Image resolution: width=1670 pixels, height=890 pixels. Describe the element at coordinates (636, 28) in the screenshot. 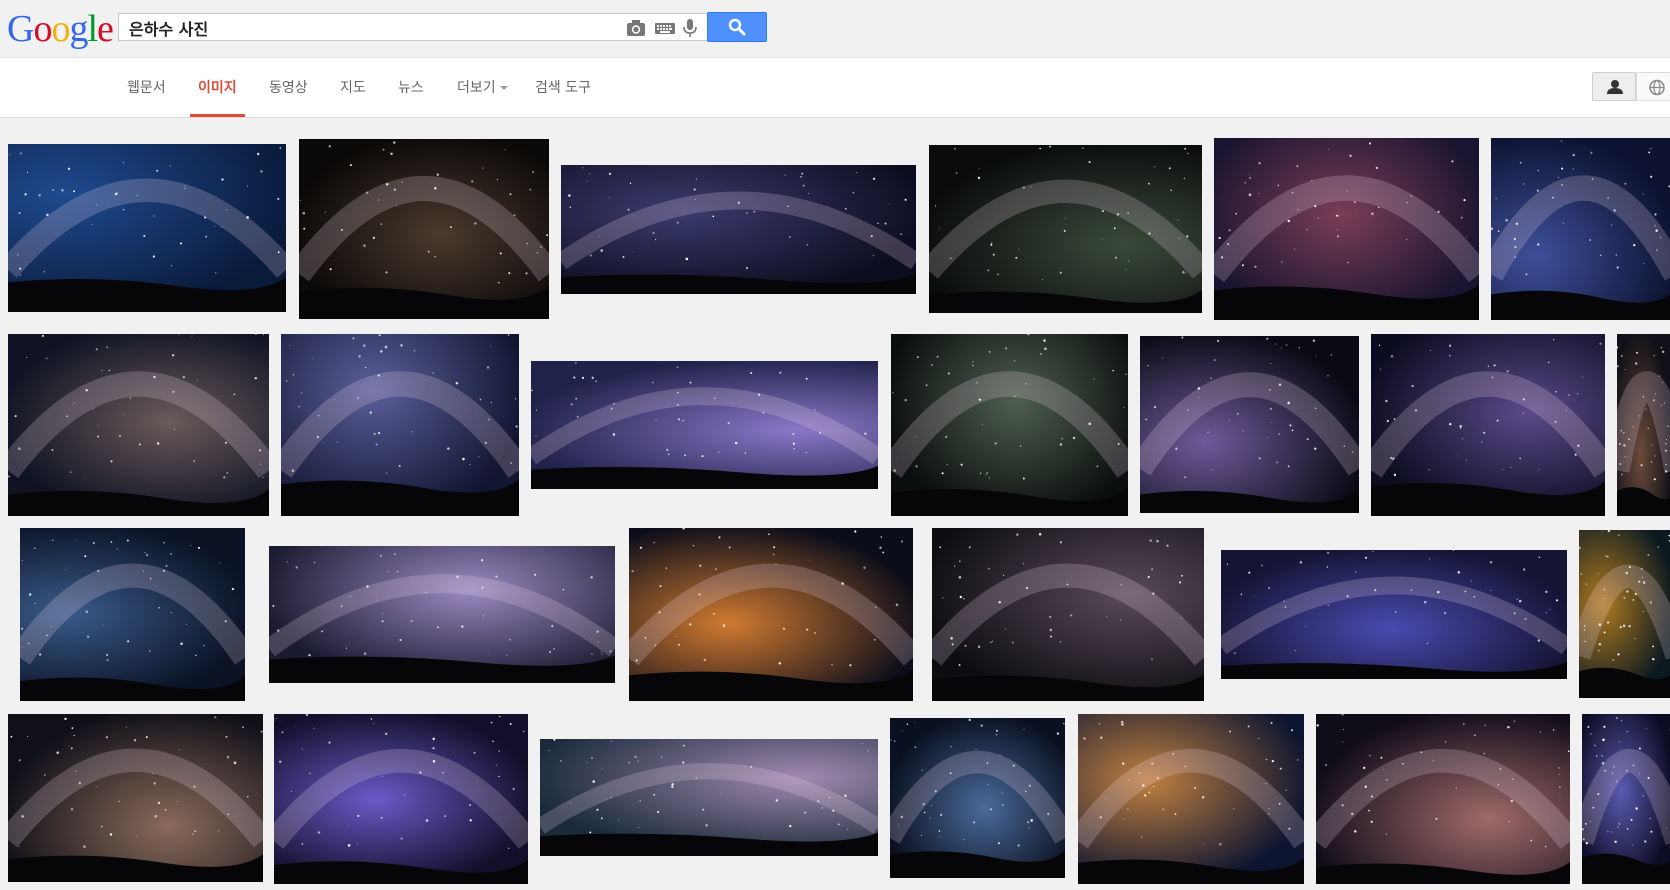

I see `camera-icon` at that location.